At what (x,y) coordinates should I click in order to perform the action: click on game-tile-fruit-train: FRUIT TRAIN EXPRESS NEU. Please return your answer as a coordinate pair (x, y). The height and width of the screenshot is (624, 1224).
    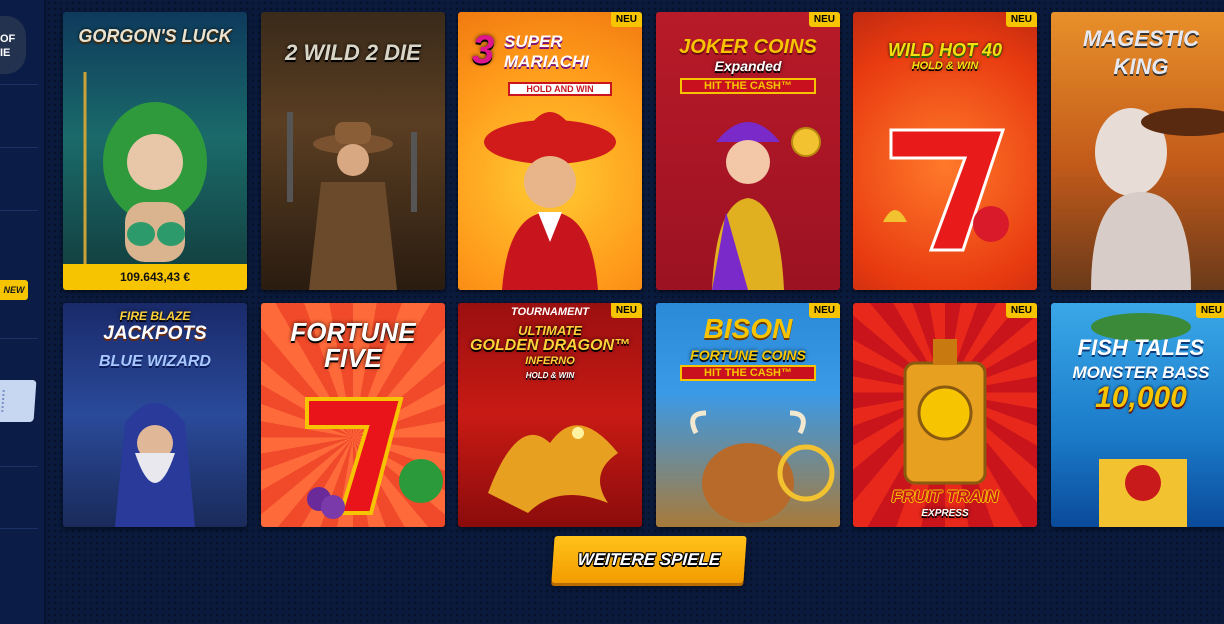
    Looking at the image, I should click on (945, 415).